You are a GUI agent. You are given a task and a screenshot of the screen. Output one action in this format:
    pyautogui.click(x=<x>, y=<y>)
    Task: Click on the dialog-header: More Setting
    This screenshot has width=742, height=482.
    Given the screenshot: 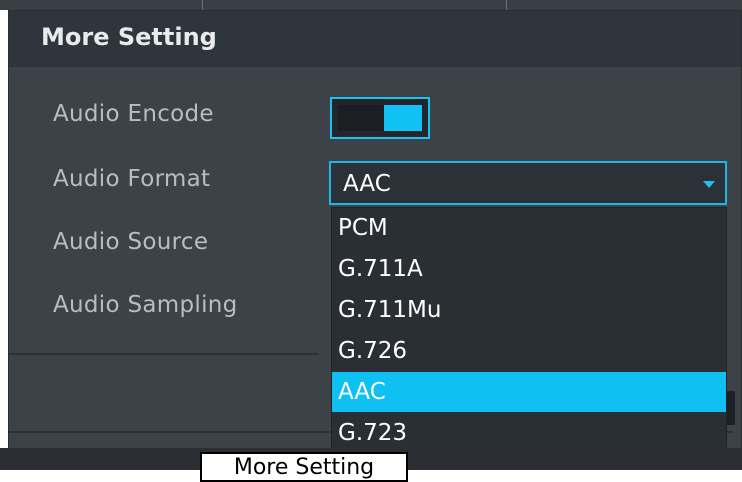 What is the action you would take?
    pyautogui.click(x=375, y=39)
    